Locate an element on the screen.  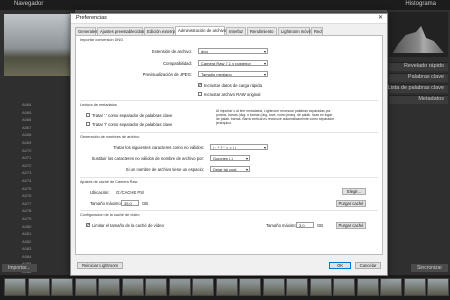
tab-1: Ajustes preestablecidos is located at coordinates (120, 31).